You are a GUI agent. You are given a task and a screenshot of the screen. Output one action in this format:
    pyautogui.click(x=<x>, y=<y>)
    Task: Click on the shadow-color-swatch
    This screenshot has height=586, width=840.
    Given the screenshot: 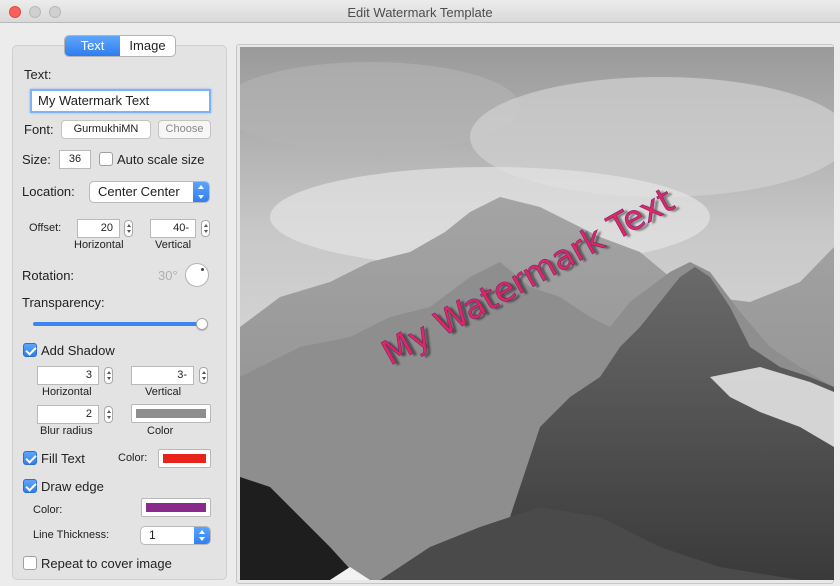 What is the action you would take?
    pyautogui.click(x=171, y=413)
    